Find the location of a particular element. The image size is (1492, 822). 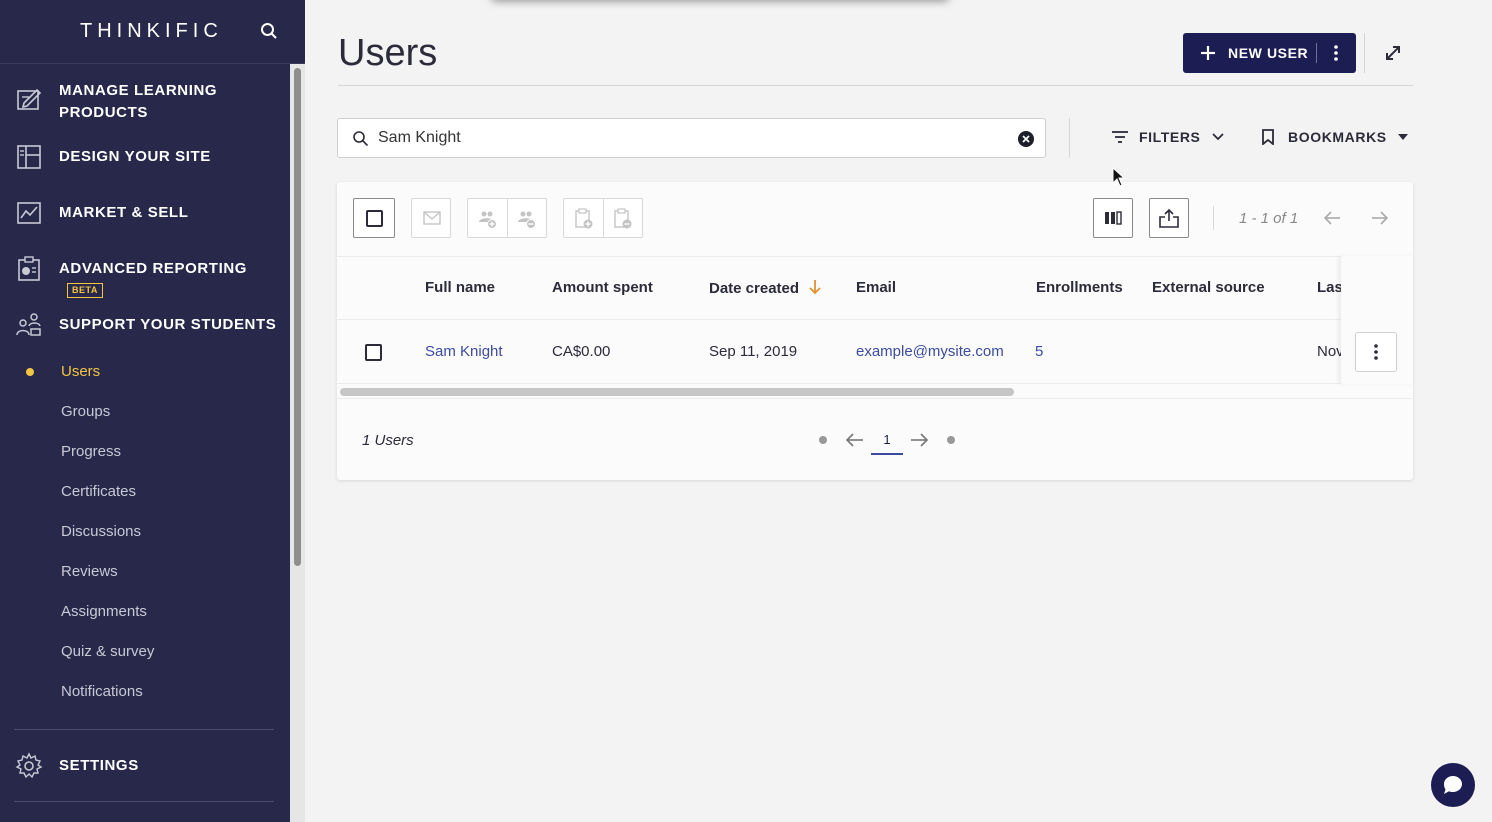

nav-label: ADVANCED REPORTING BETA is located at coordinates (174, 280).